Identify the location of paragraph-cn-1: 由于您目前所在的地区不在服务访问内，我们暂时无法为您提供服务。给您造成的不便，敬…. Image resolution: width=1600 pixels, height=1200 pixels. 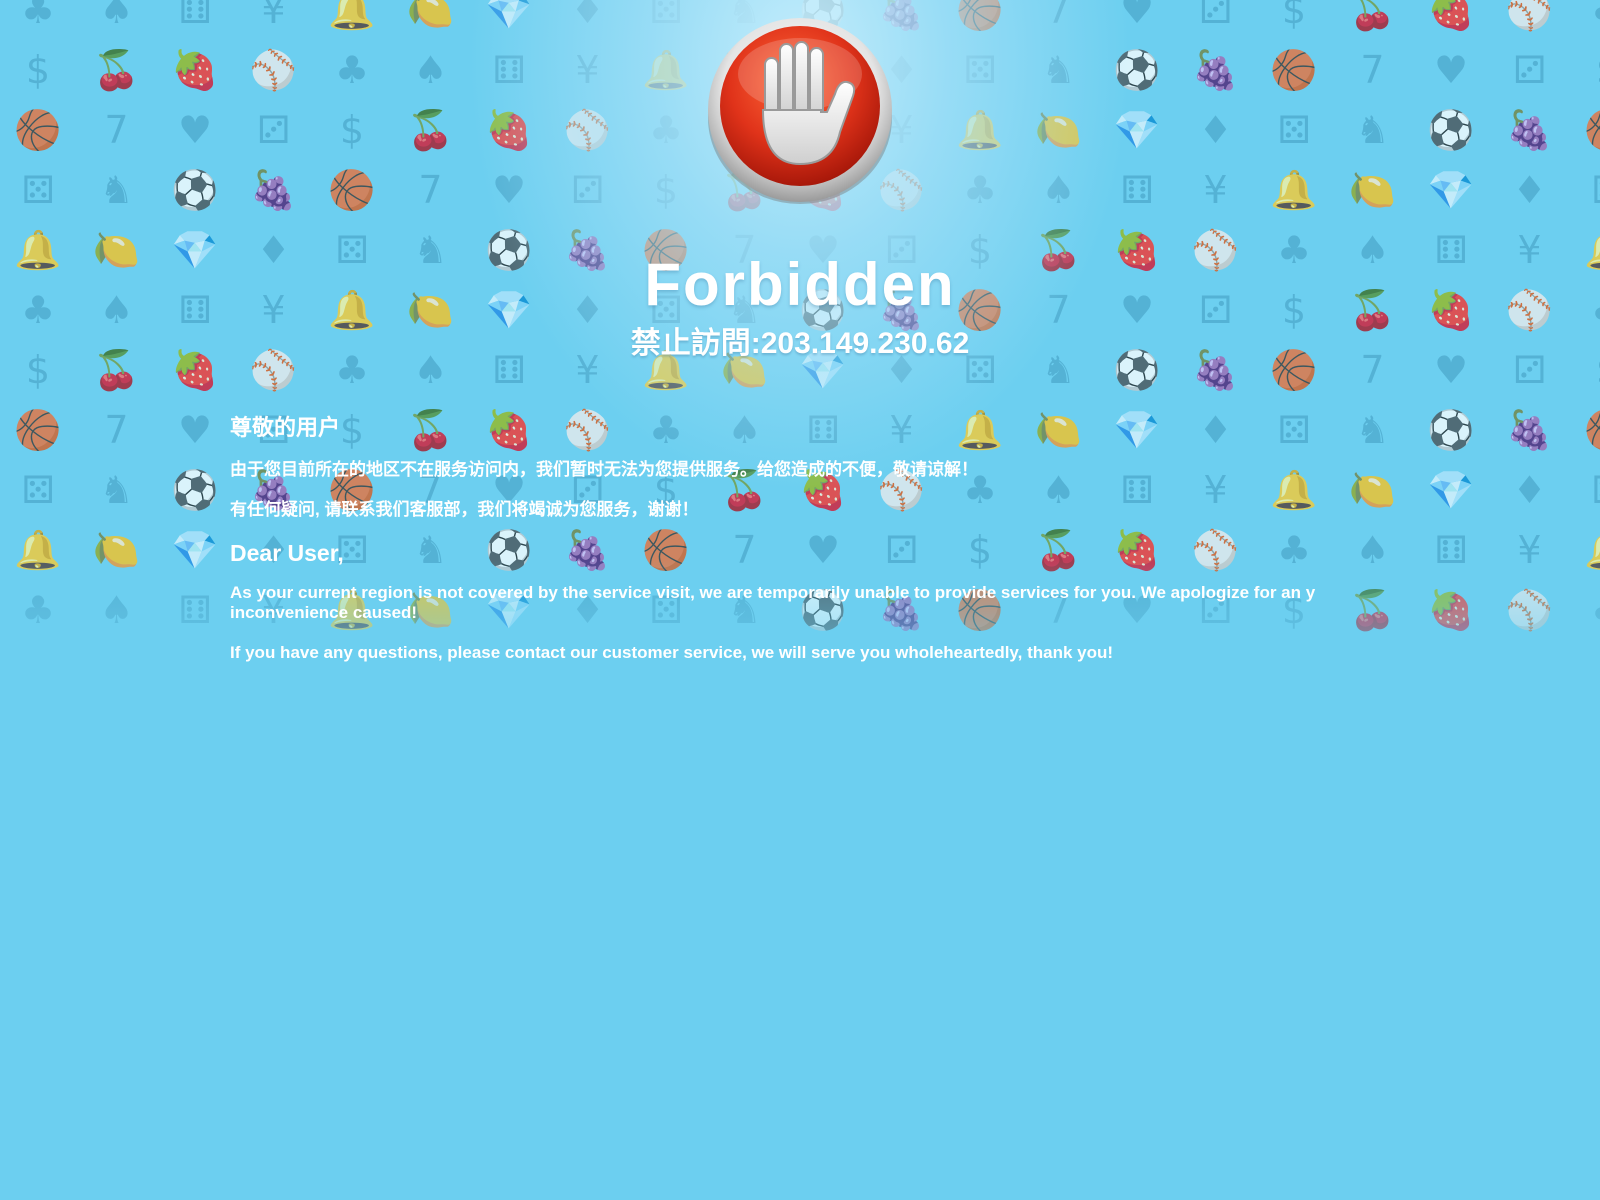
(604, 469).